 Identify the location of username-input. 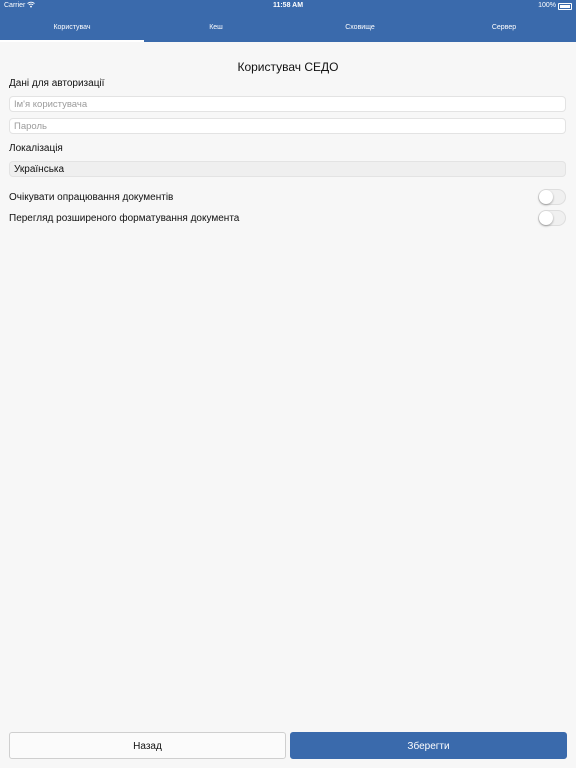
(287, 104).